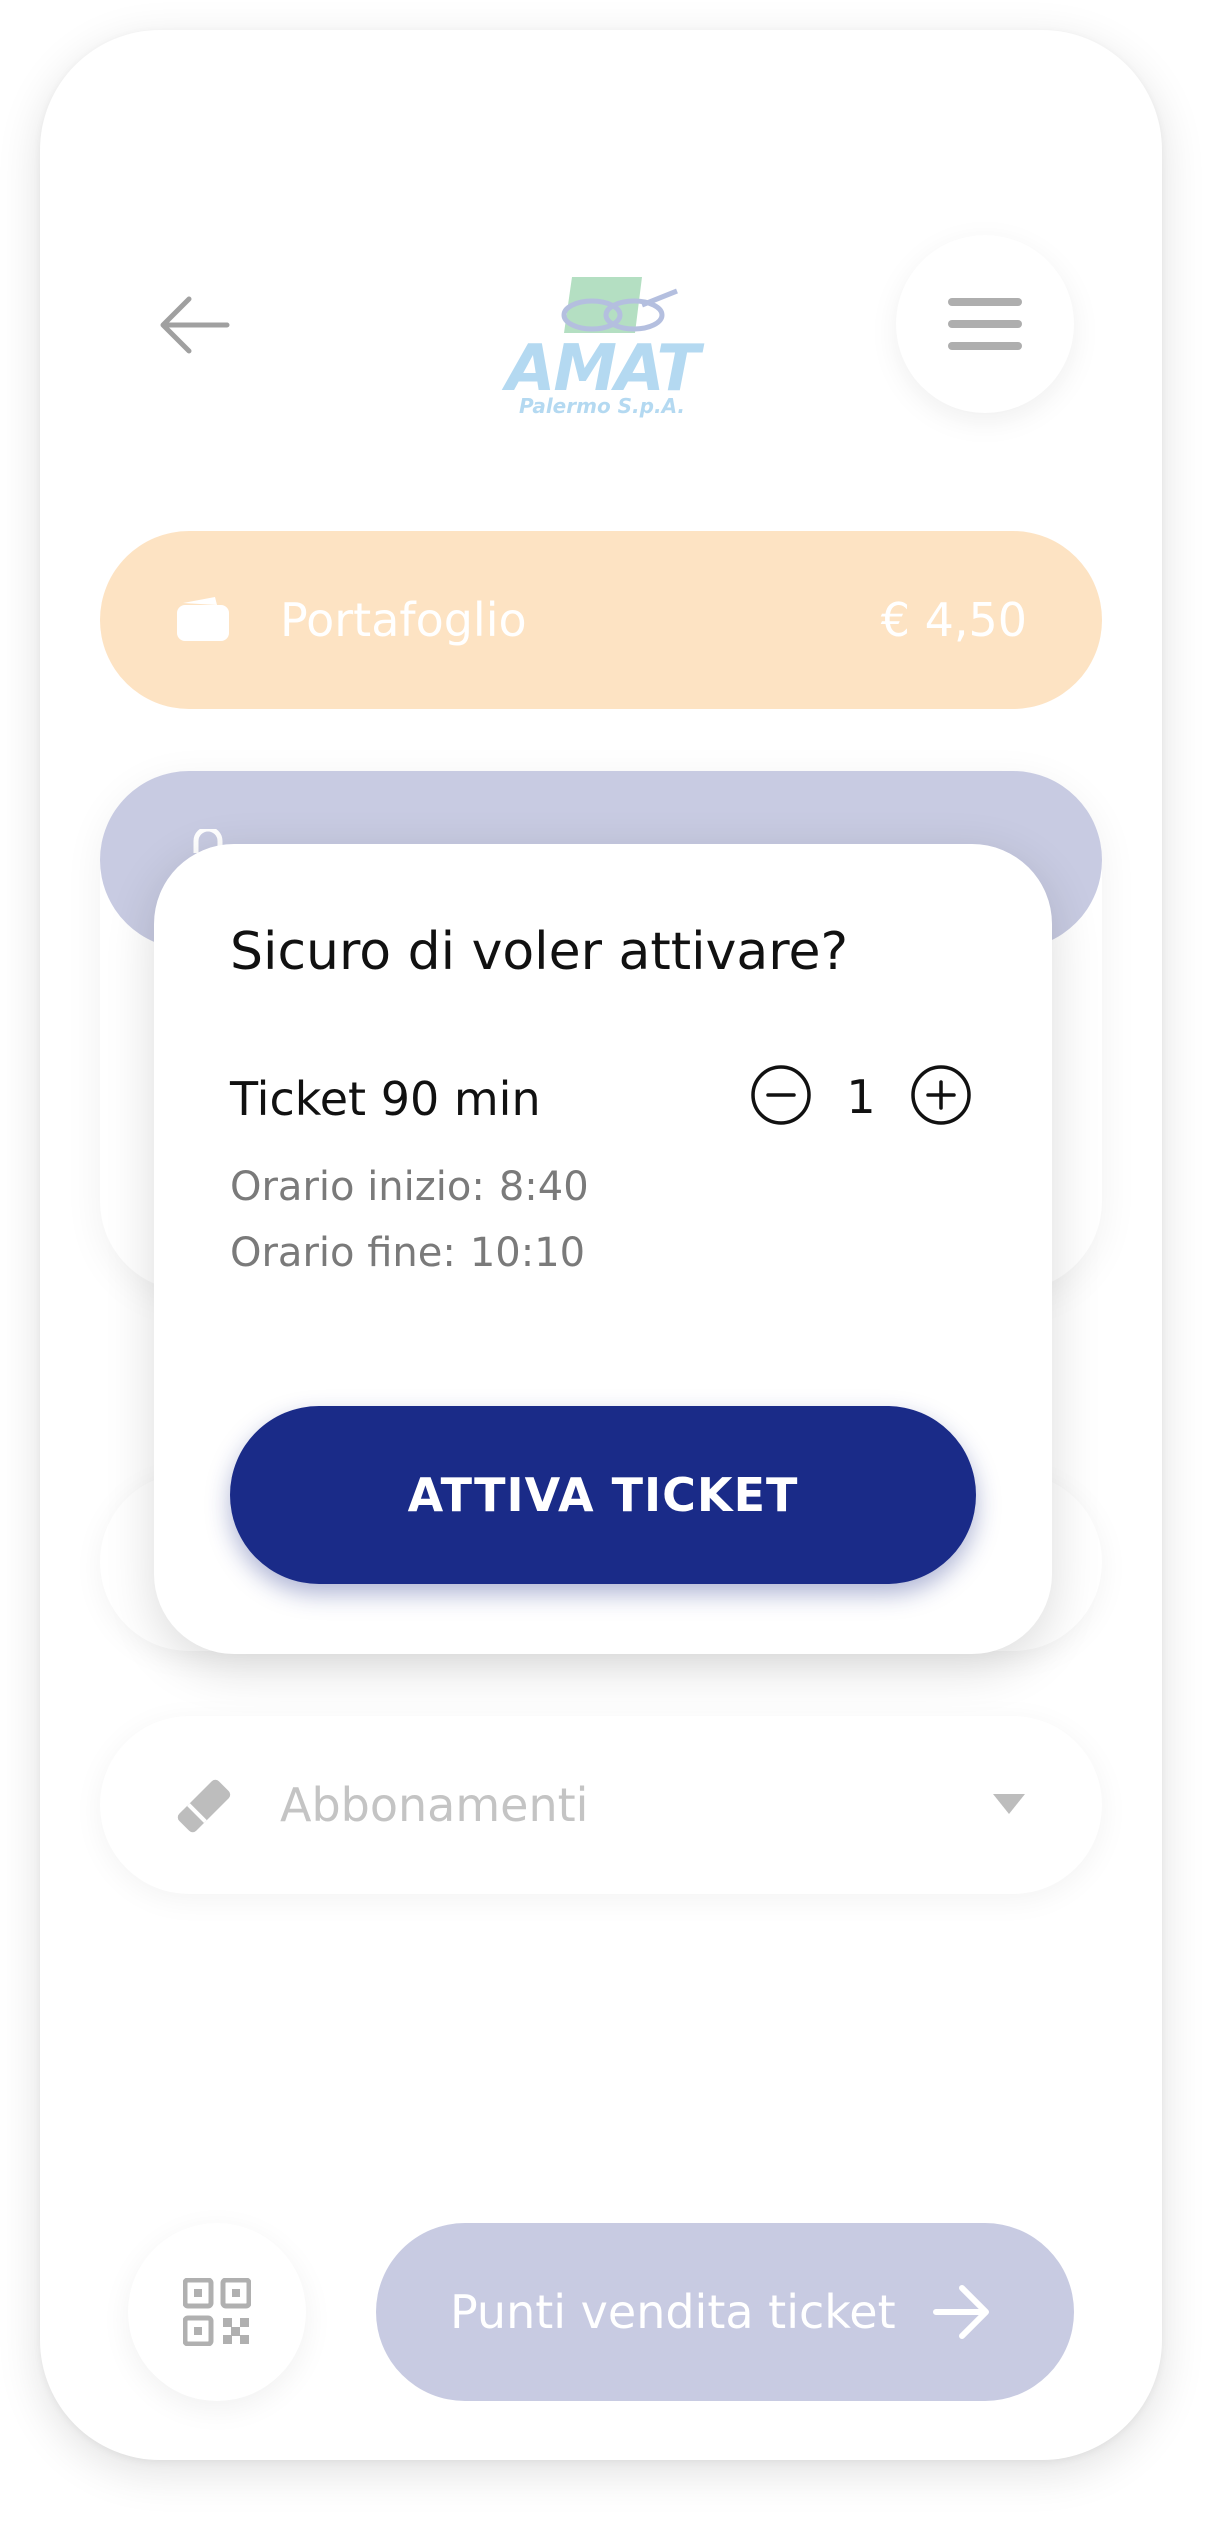 This screenshot has height=2522, width=1216. What do you see at coordinates (527, 1253) in the screenshot?
I see `end-time-value: 10:10` at bounding box center [527, 1253].